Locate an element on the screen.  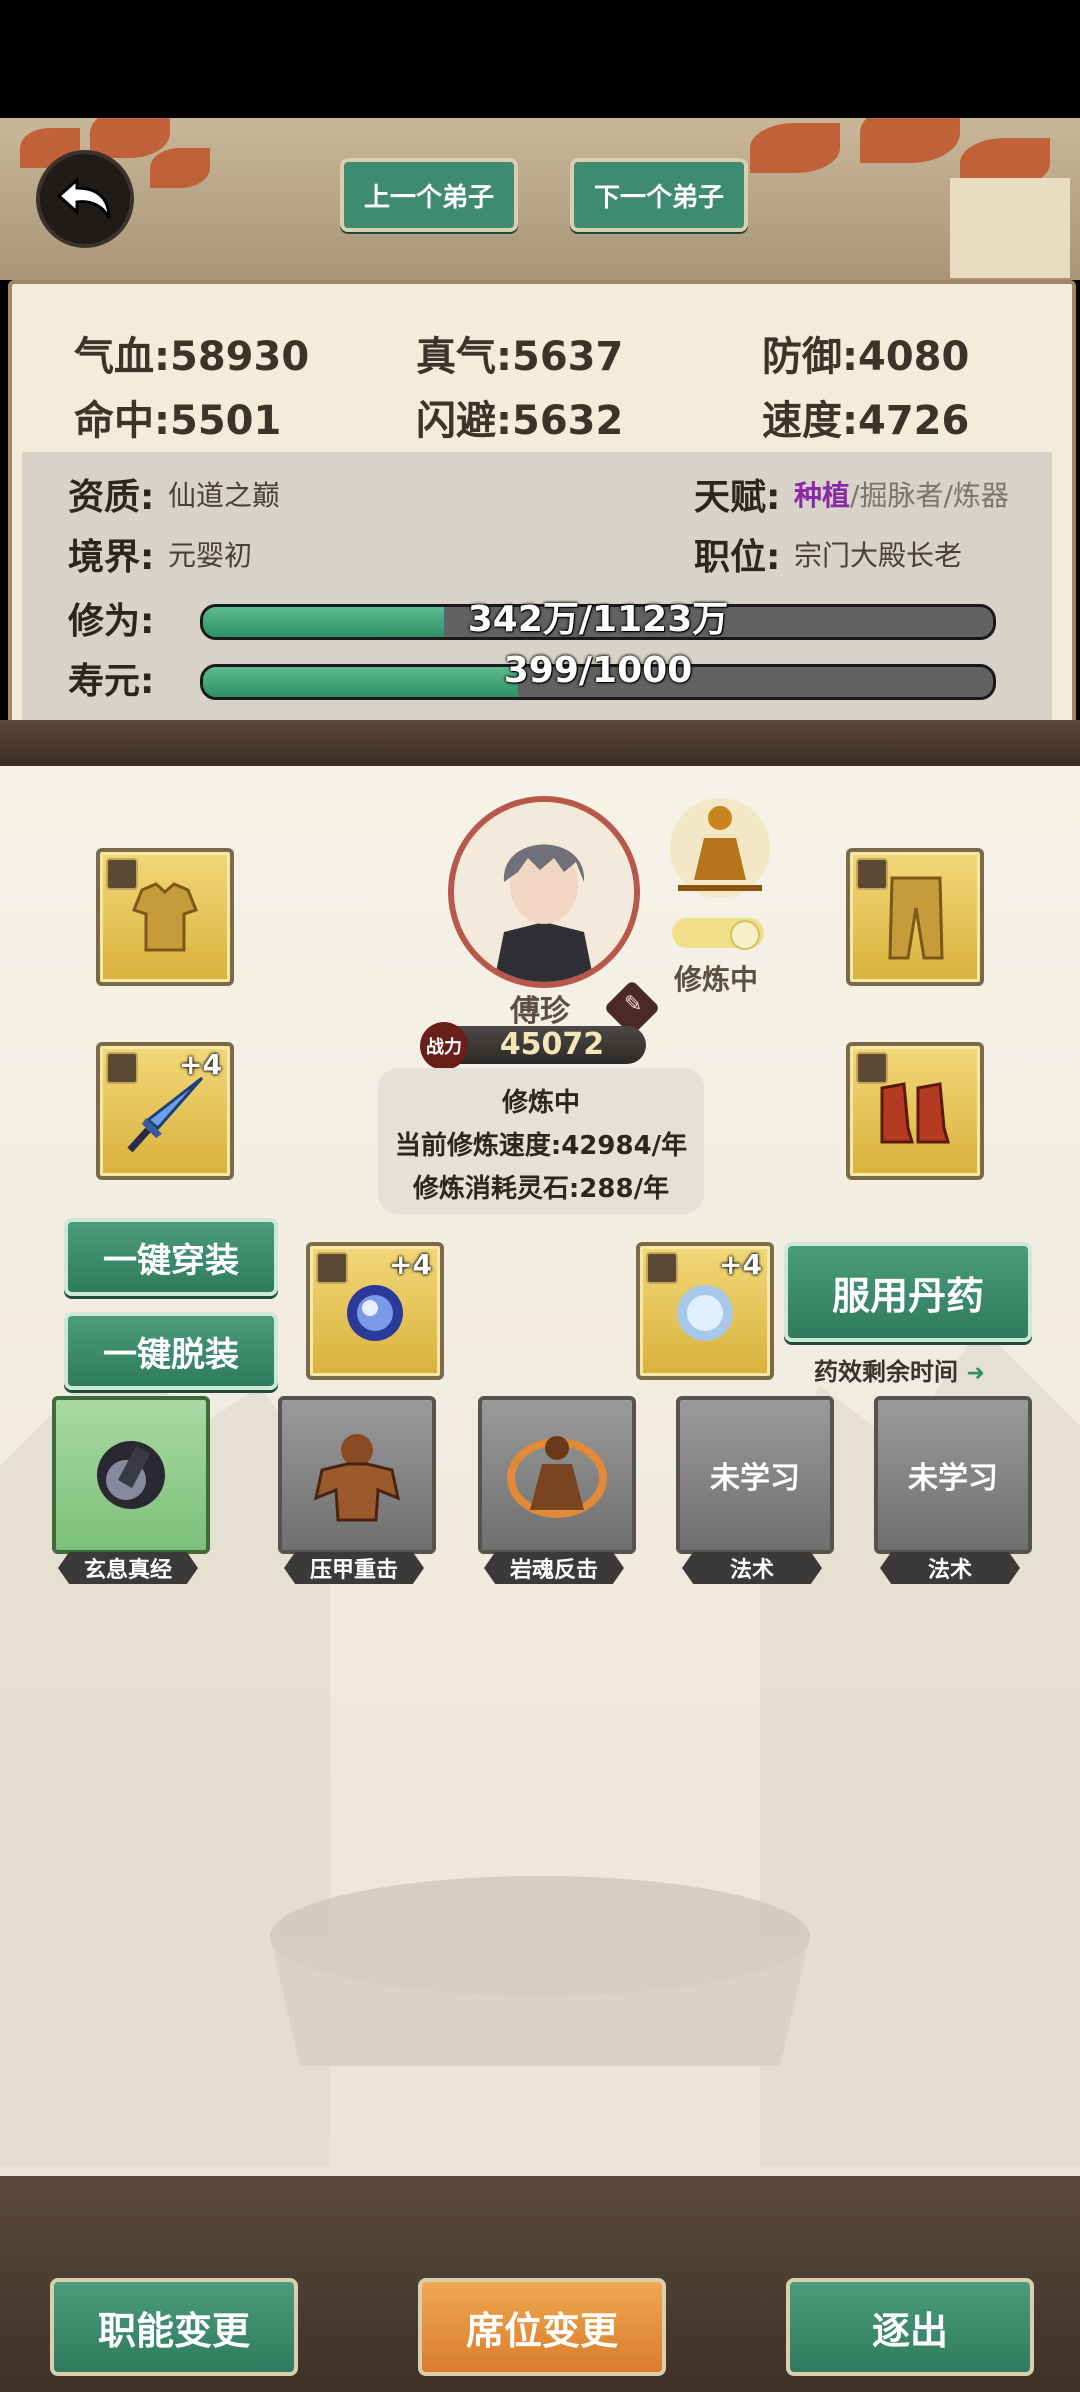
skill-label-4: 法术 is located at coordinates (752, 1568).